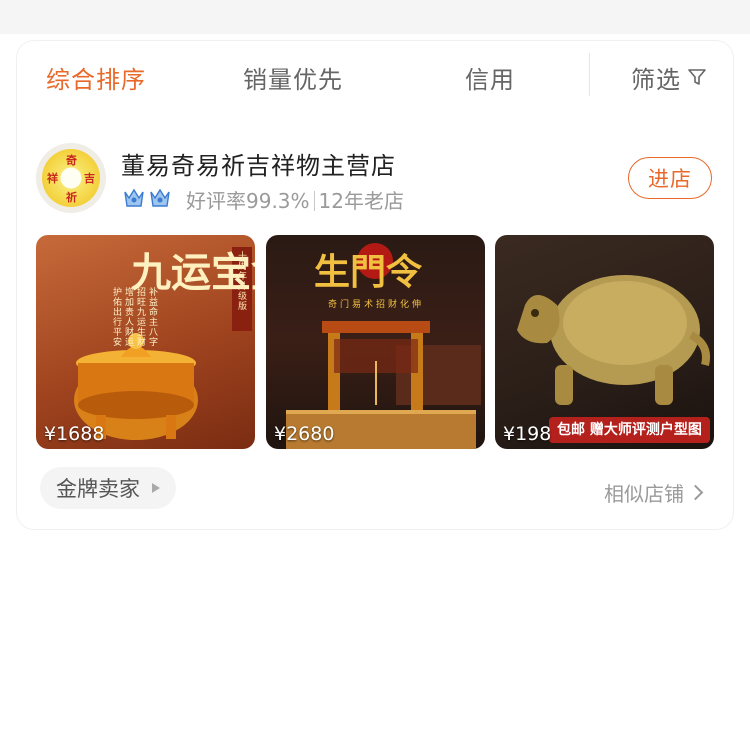  What do you see at coordinates (644, 494) in the screenshot?
I see `similar-stores-label: 相似店铺` at bounding box center [644, 494].